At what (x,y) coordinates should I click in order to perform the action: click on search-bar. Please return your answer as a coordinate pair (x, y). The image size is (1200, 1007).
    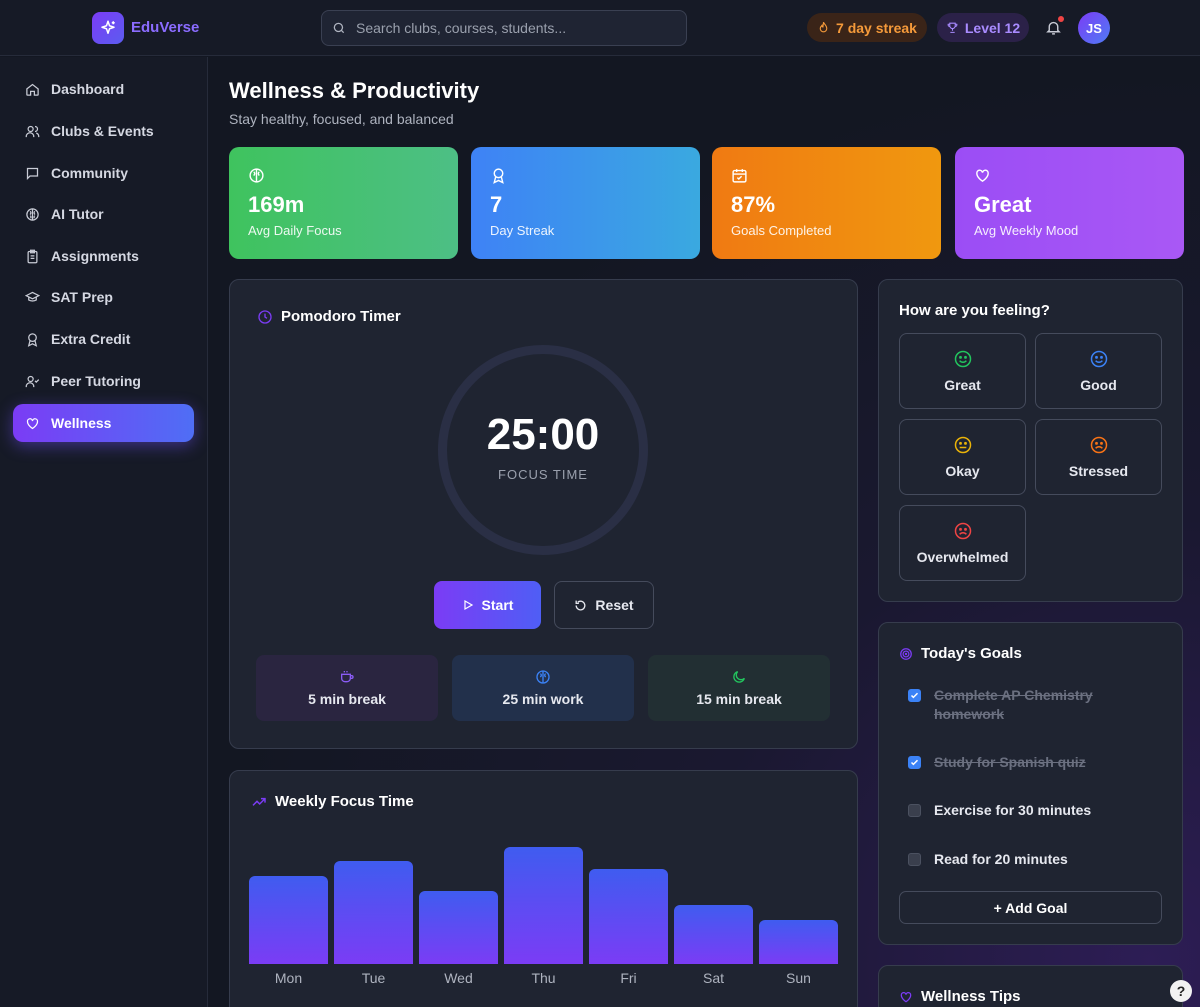
    Looking at the image, I should click on (504, 28).